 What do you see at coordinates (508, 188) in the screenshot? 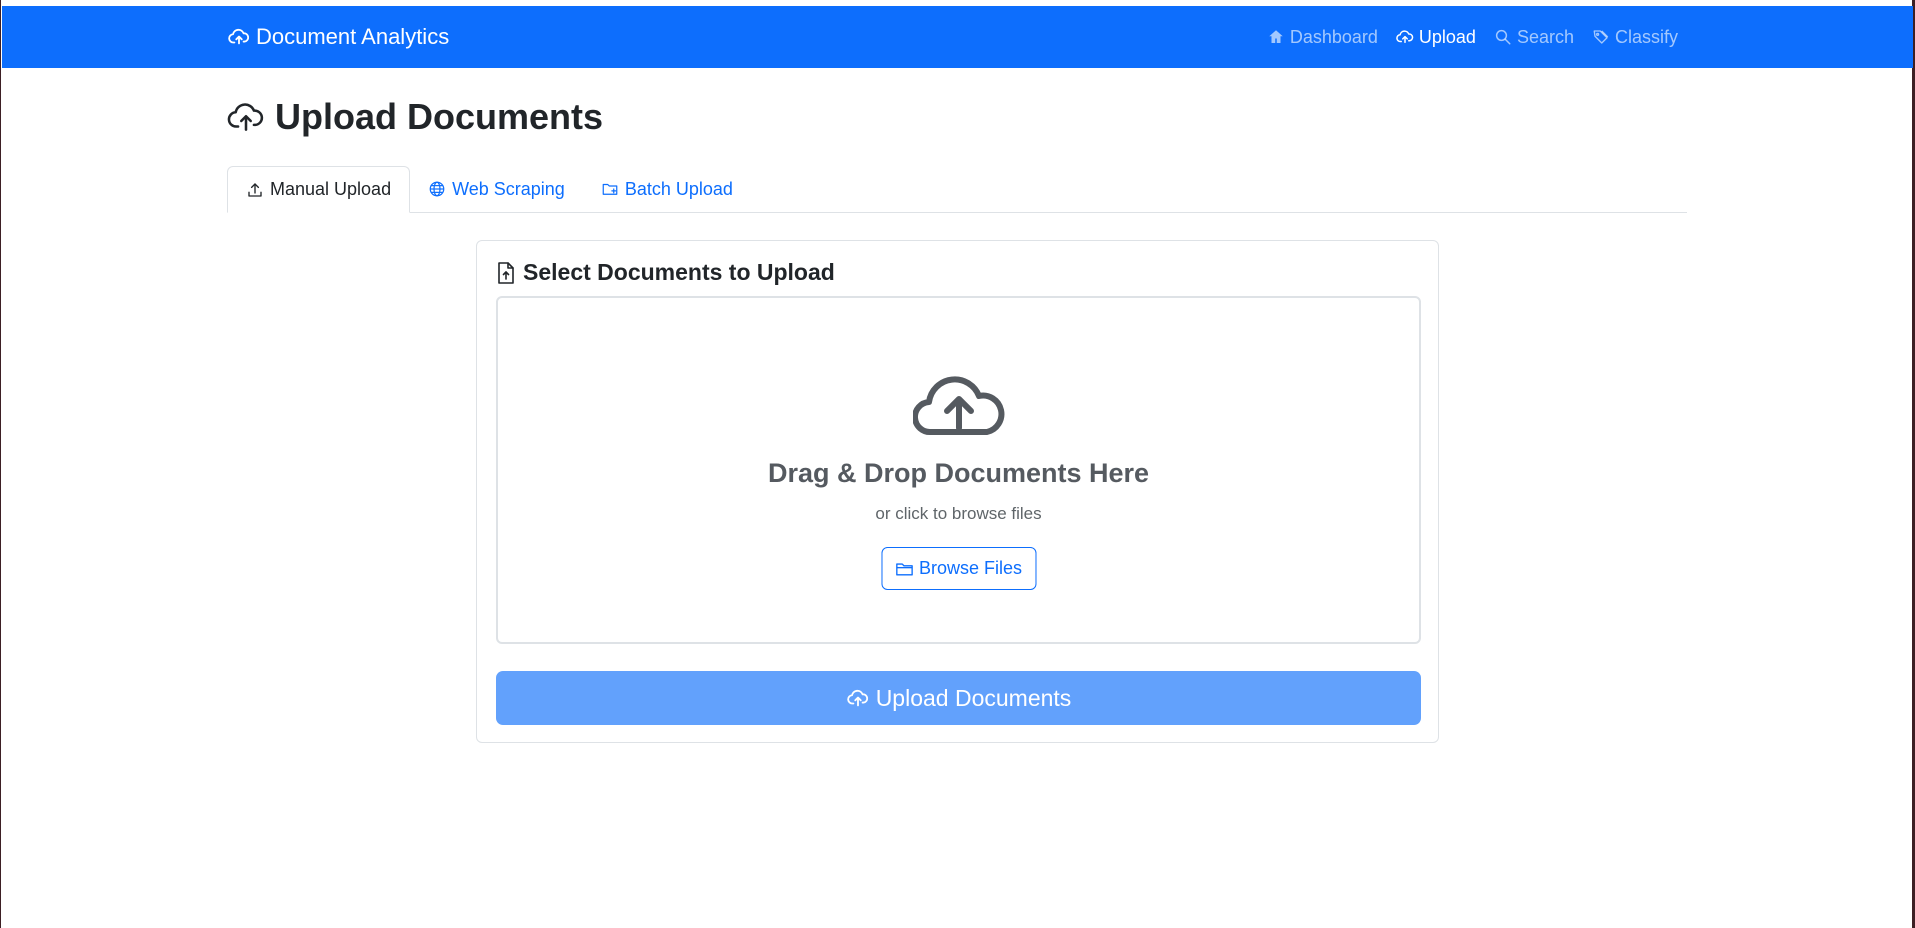
I see `tab-label: Web Scraping` at bounding box center [508, 188].